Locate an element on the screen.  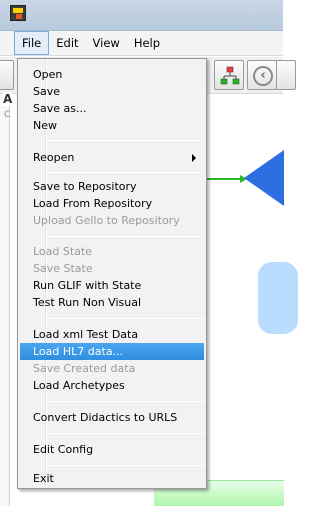
app-icon is located at coordinates (18, 13).